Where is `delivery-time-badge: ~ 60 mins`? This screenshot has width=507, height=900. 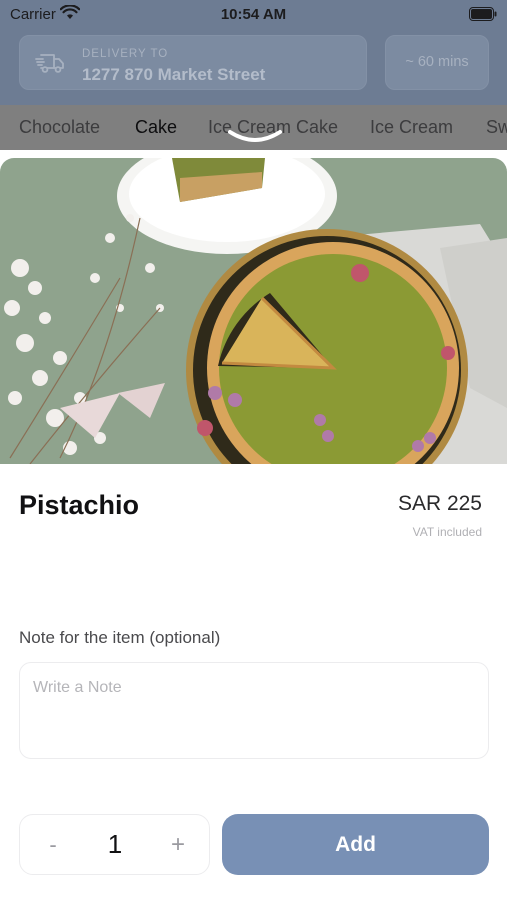
delivery-time-badge: ~ 60 mins is located at coordinates (437, 62).